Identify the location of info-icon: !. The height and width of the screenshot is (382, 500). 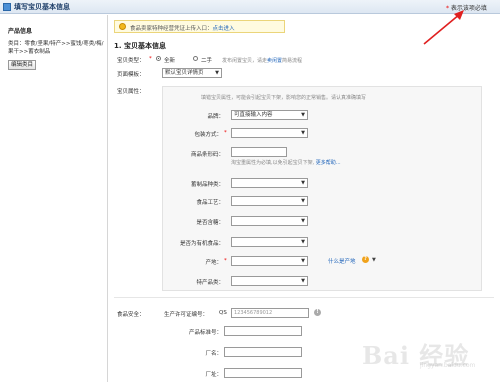
(317, 312).